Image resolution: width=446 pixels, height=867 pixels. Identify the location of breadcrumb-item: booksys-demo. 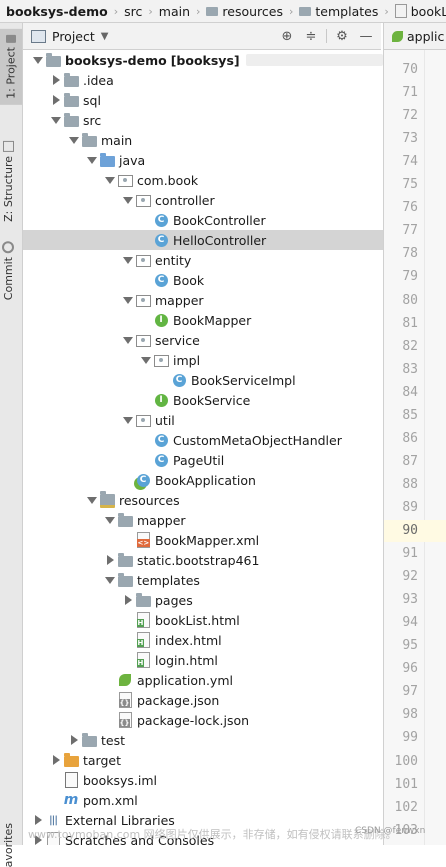
(55, 11).